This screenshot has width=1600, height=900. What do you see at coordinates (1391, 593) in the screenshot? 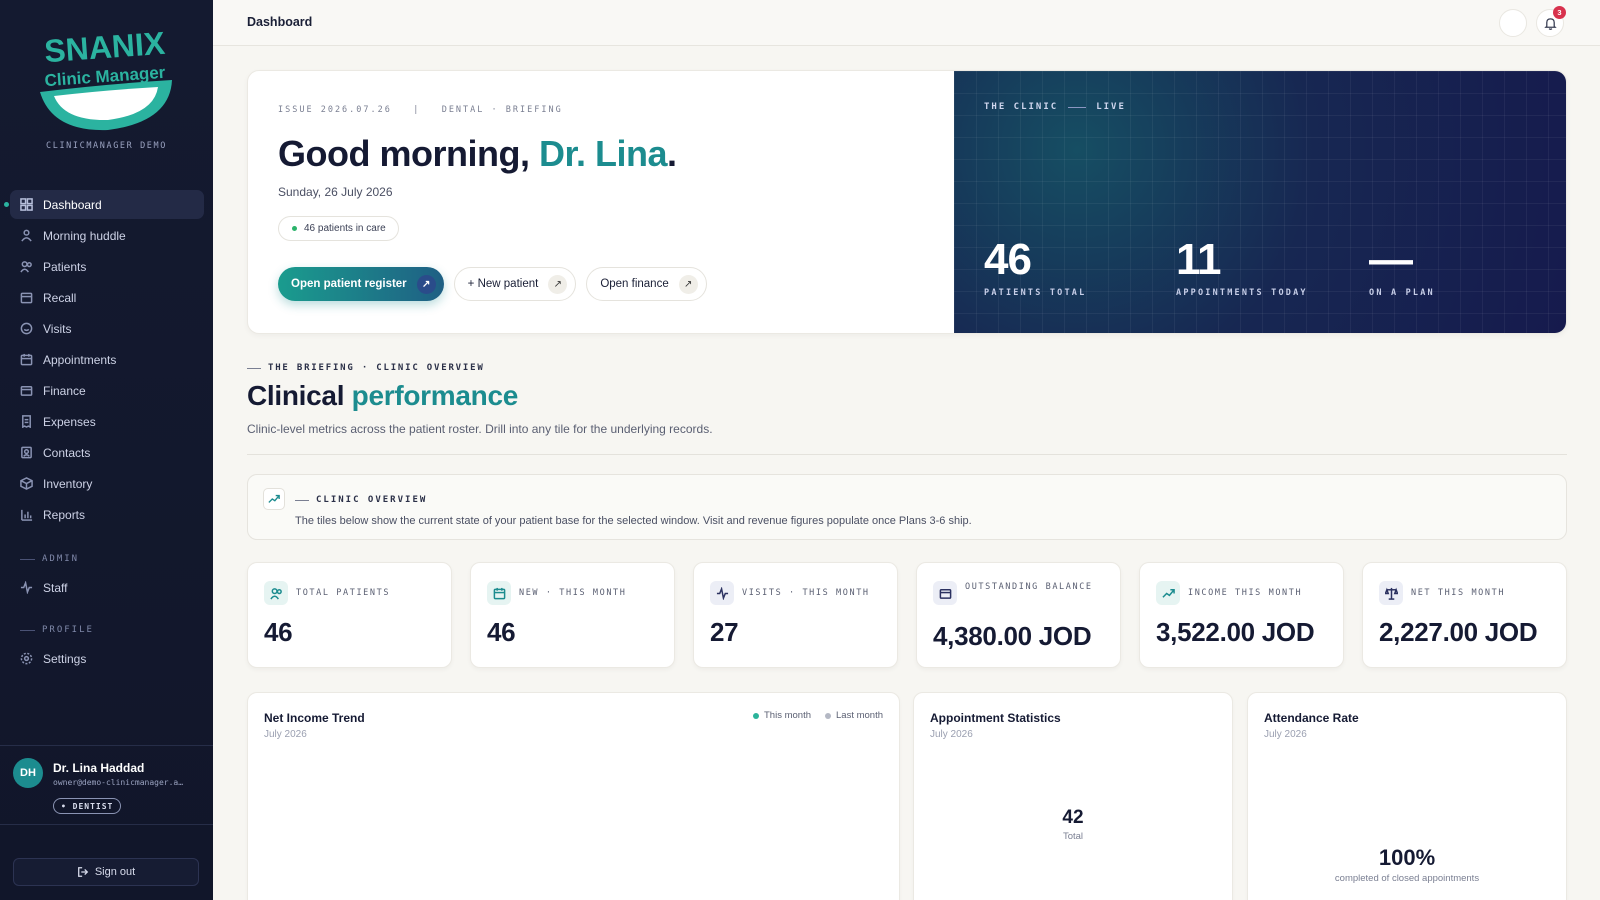
I see `scale-icon` at bounding box center [1391, 593].